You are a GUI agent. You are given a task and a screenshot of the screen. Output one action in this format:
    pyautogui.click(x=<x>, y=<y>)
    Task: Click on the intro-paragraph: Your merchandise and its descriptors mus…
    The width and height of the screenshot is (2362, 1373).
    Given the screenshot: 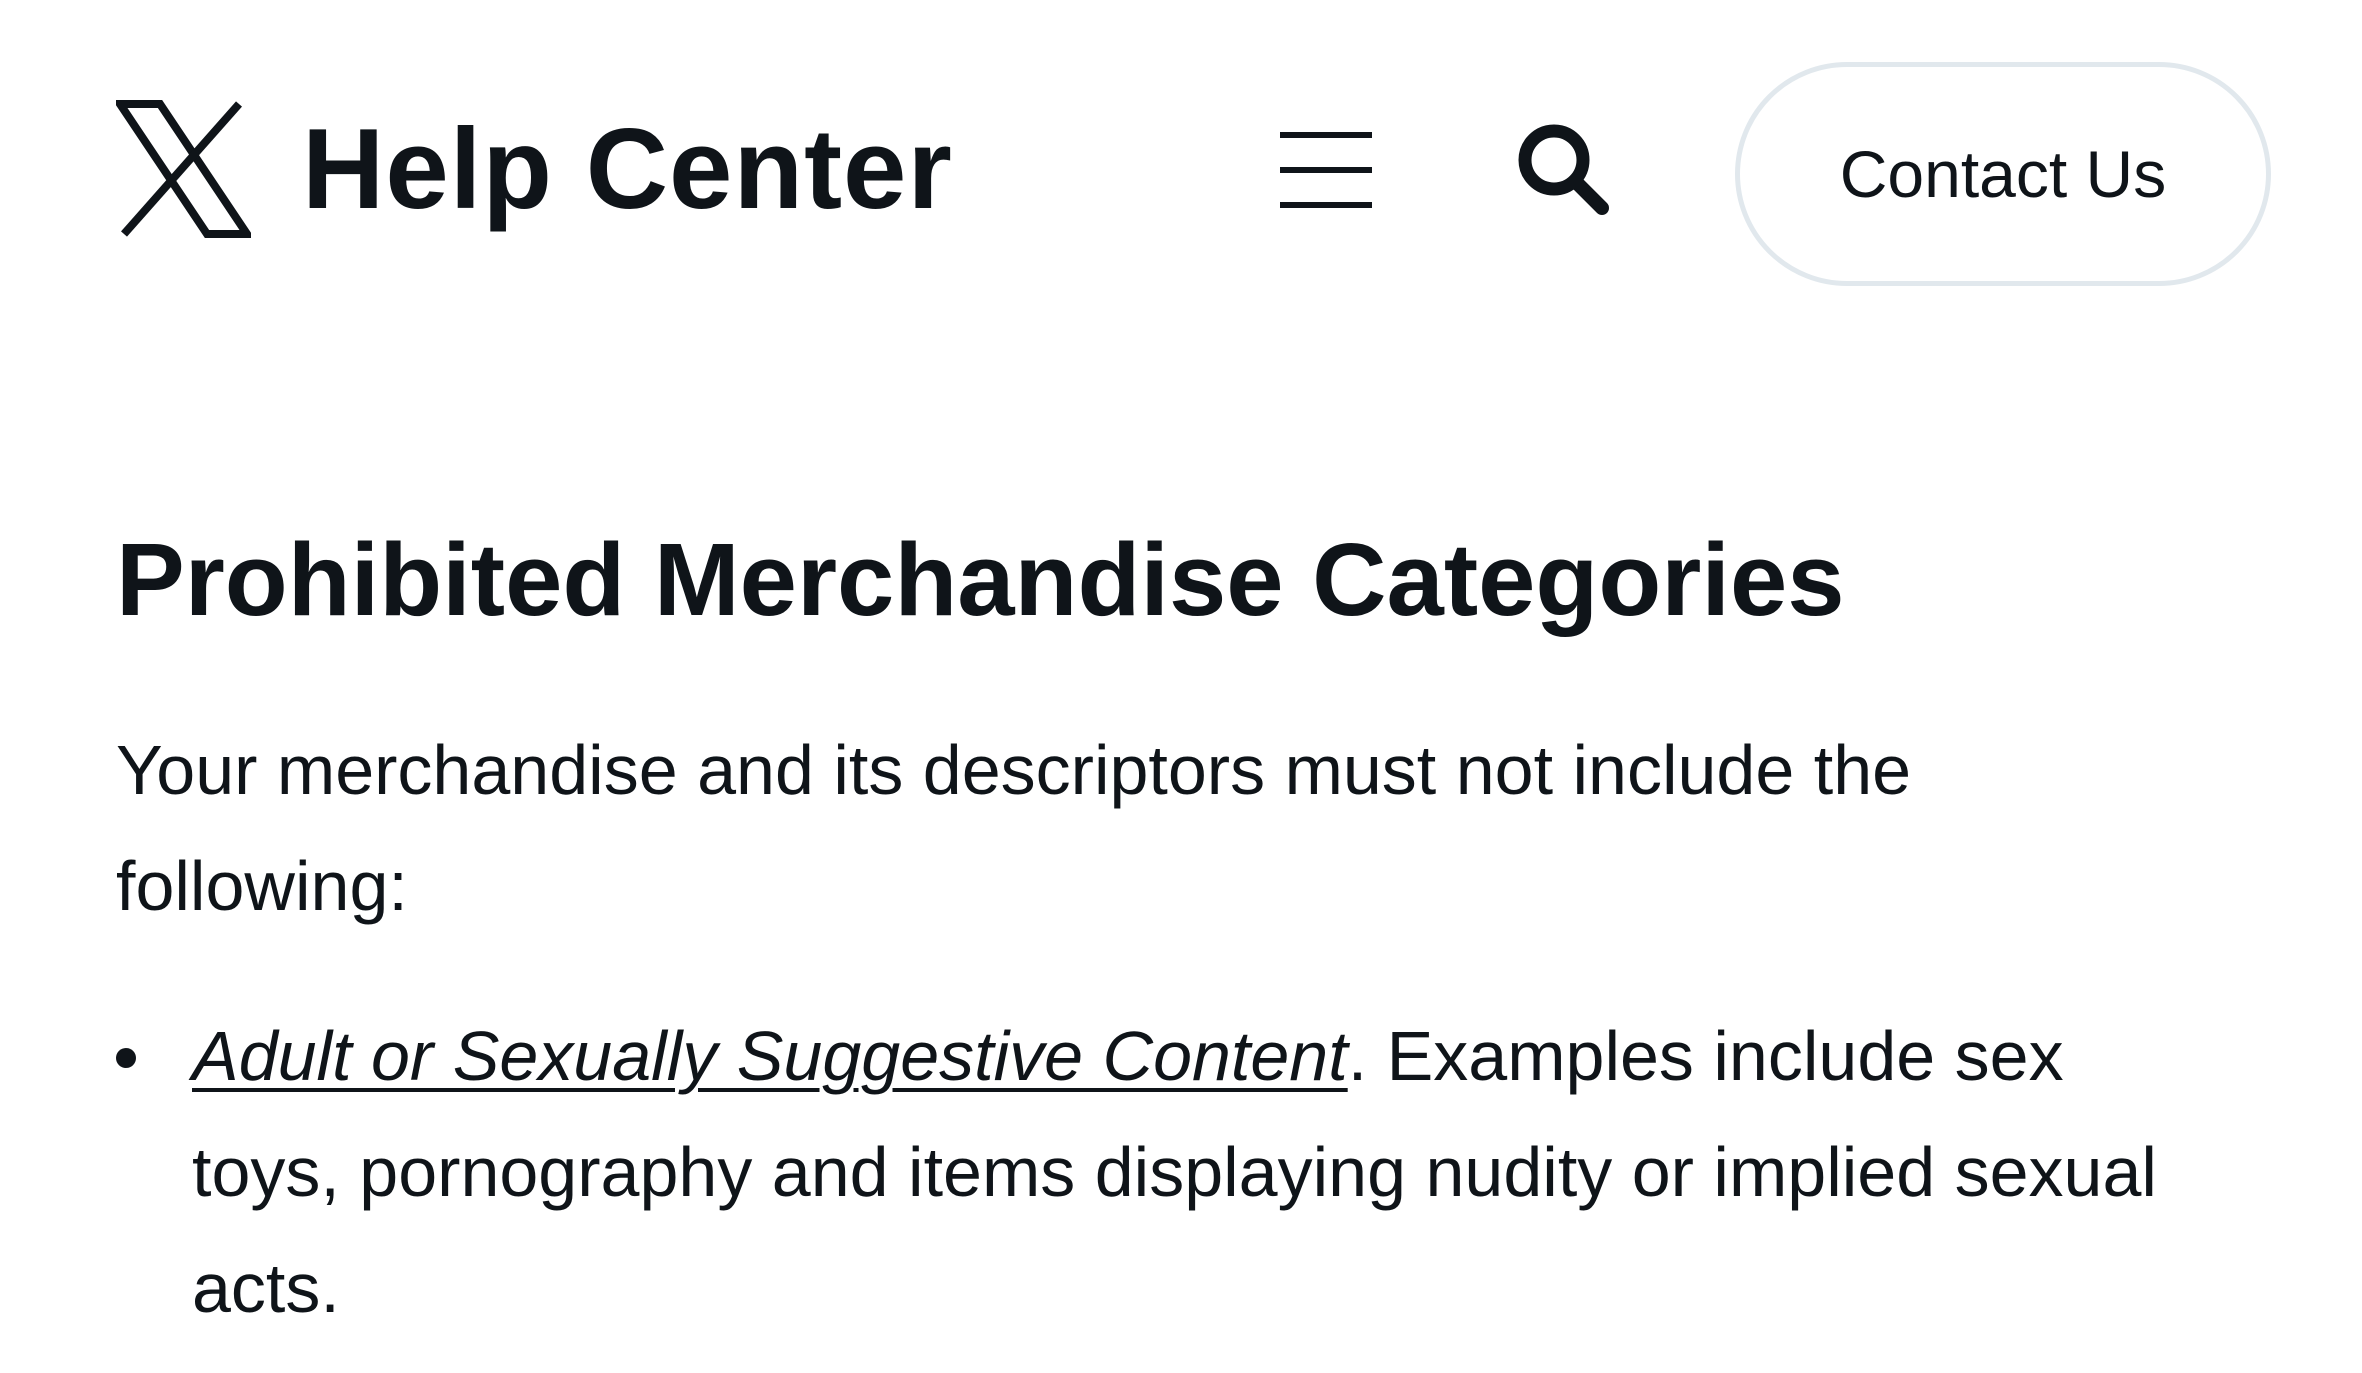 What is the action you would take?
    pyautogui.click(x=1014, y=828)
    